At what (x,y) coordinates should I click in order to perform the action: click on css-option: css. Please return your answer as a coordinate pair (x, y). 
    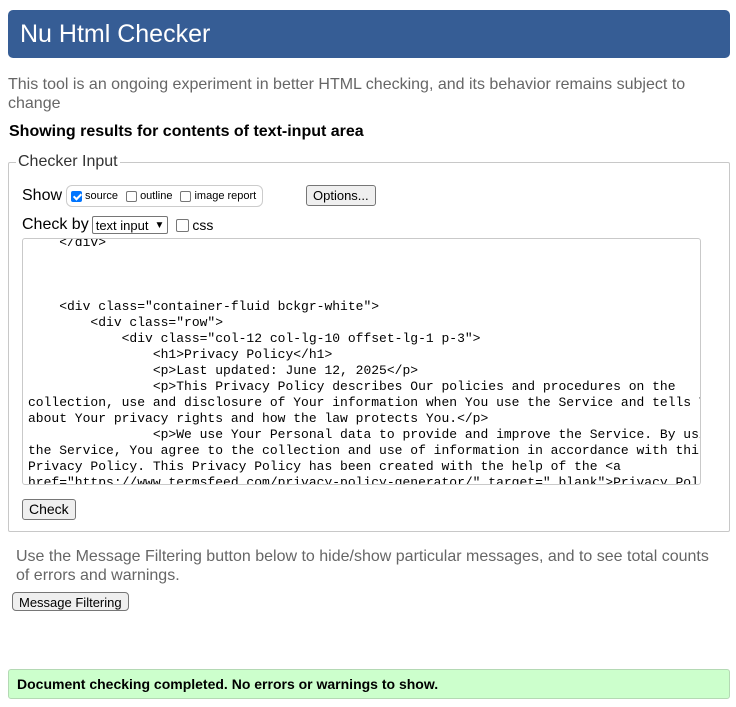
    Looking at the image, I should click on (194, 225).